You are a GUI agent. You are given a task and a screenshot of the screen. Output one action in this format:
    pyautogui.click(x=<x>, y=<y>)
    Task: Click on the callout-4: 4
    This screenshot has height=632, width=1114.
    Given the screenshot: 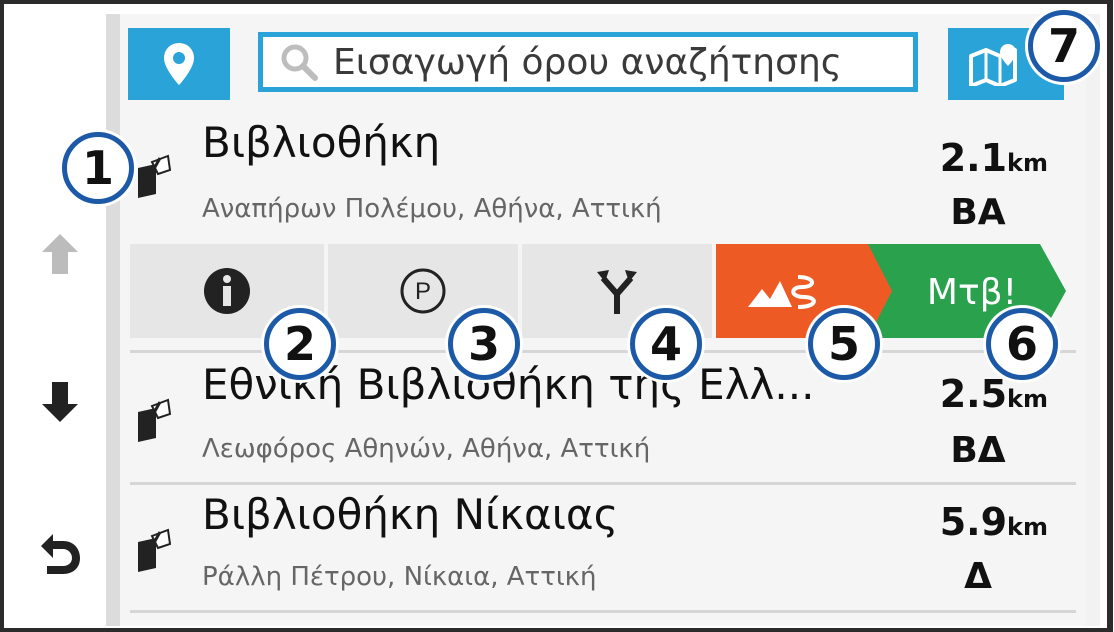 What is the action you would take?
    pyautogui.click(x=666, y=344)
    